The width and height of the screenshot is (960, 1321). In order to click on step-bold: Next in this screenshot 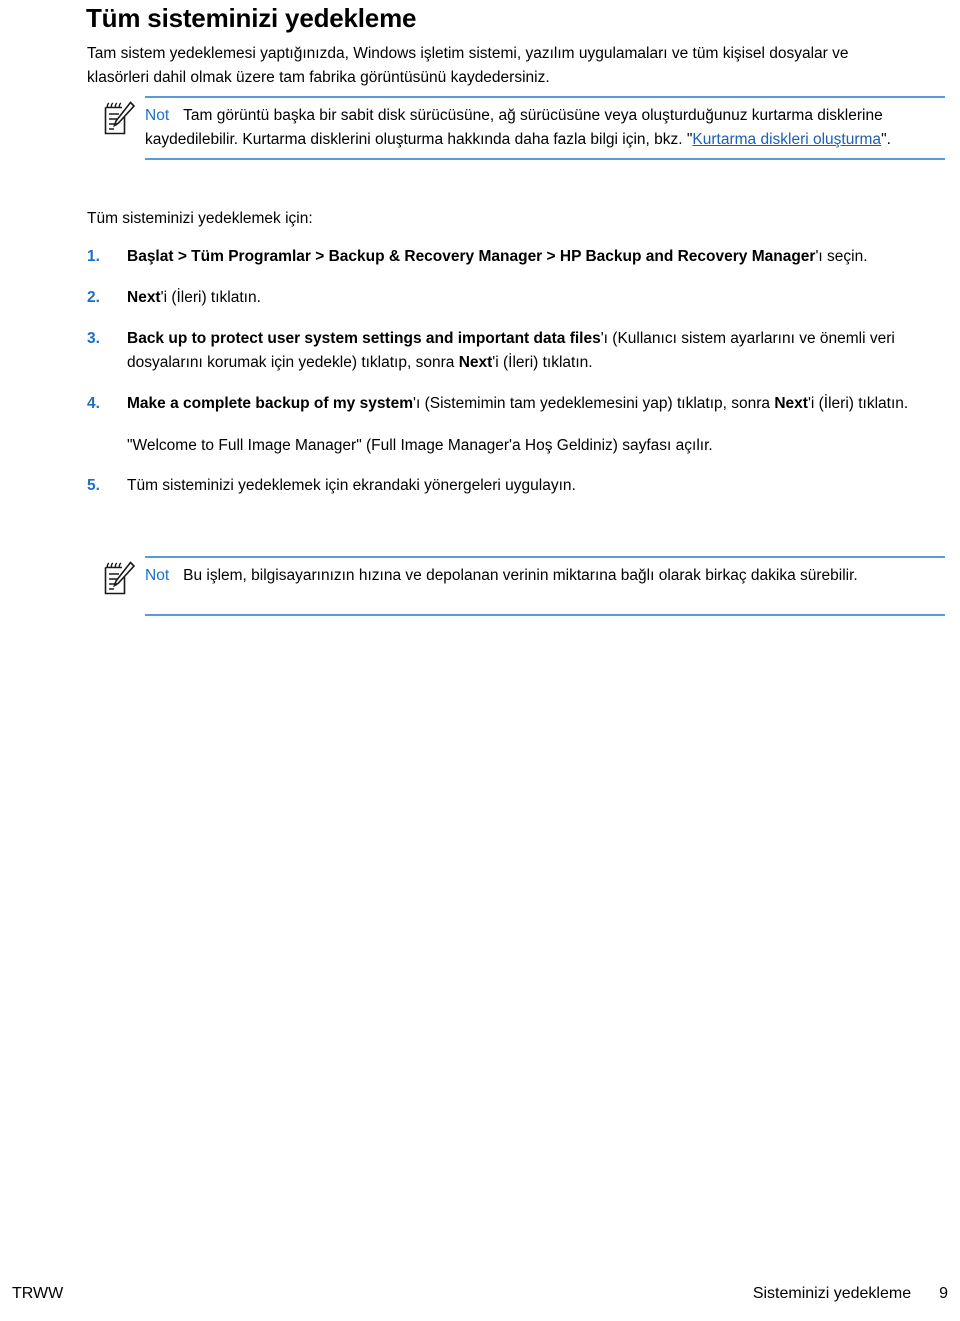, I will do `click(144, 297)`.